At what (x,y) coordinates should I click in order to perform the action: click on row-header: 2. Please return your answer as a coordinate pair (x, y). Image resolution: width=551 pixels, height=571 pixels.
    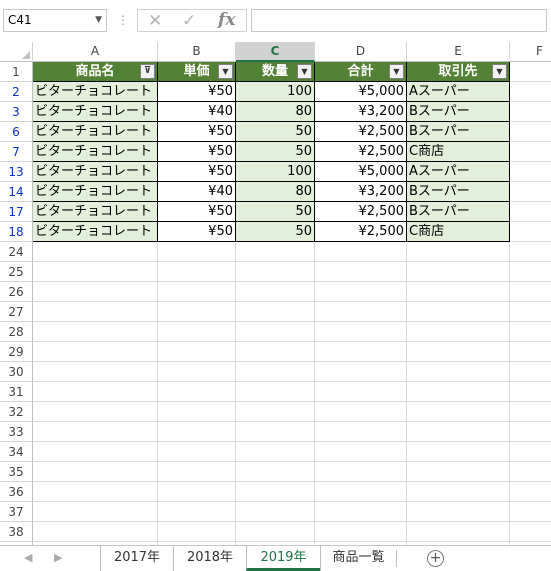
    Looking at the image, I should click on (16, 92).